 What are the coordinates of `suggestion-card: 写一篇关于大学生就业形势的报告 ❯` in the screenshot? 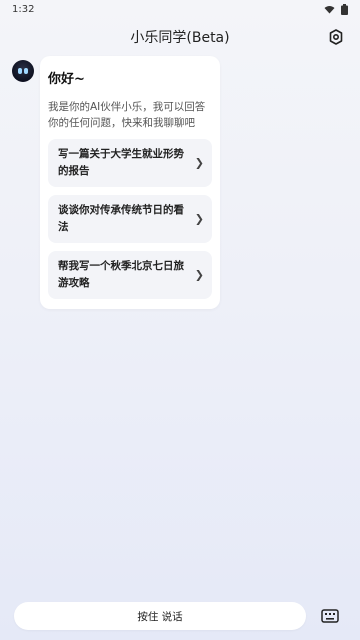 It's located at (130, 163).